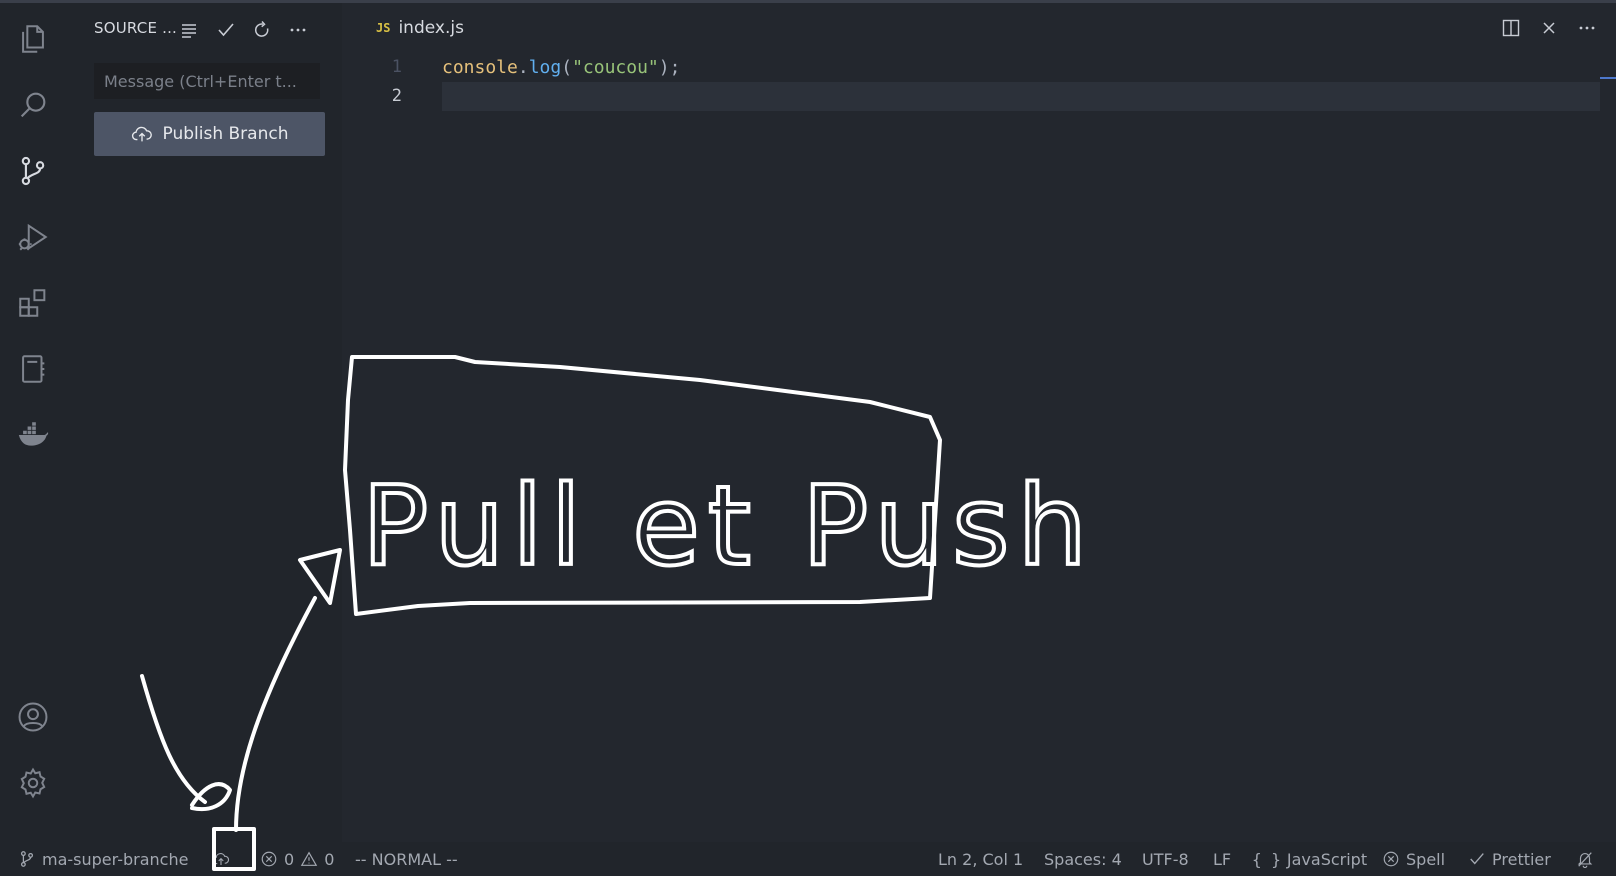 This screenshot has height=876, width=1616. I want to click on tab-index-js: JS index.js, so click(417, 28).